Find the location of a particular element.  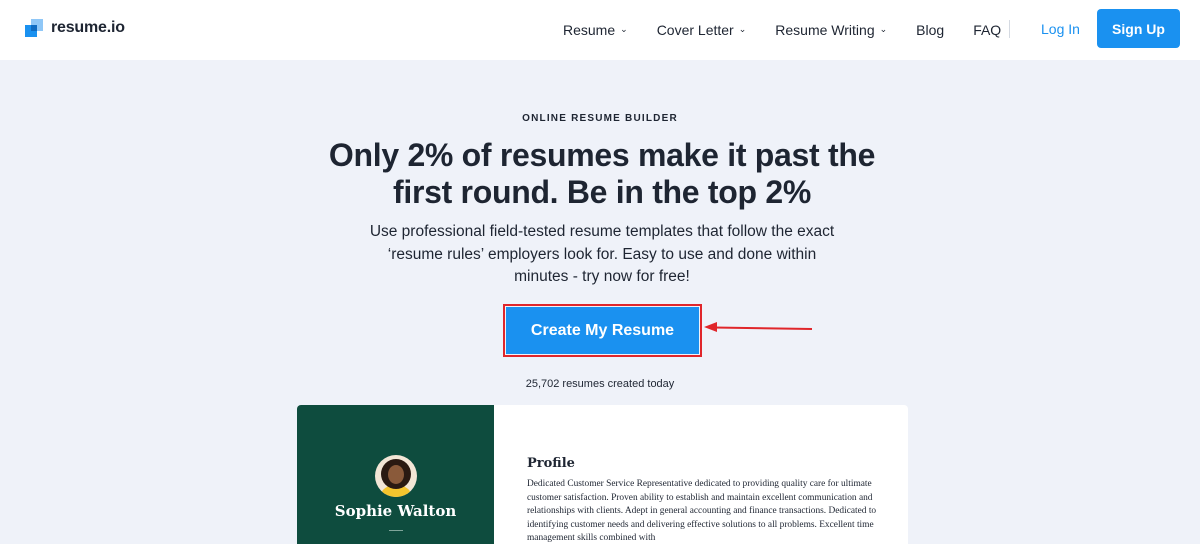

nav-item-faq: FAQ is located at coordinates (987, 30).